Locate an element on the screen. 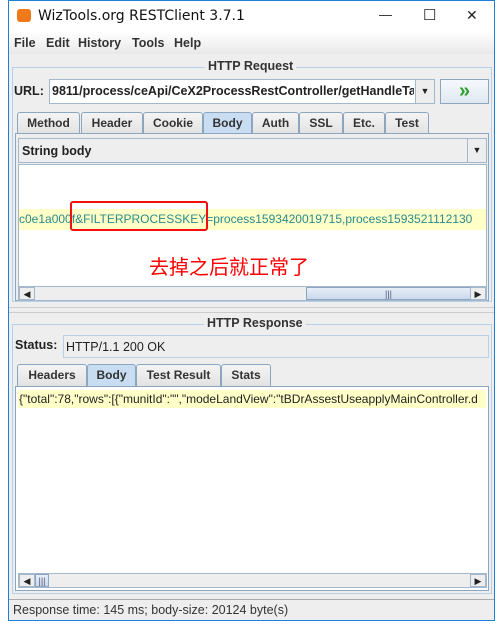  tab-header: Header is located at coordinates (112, 123).